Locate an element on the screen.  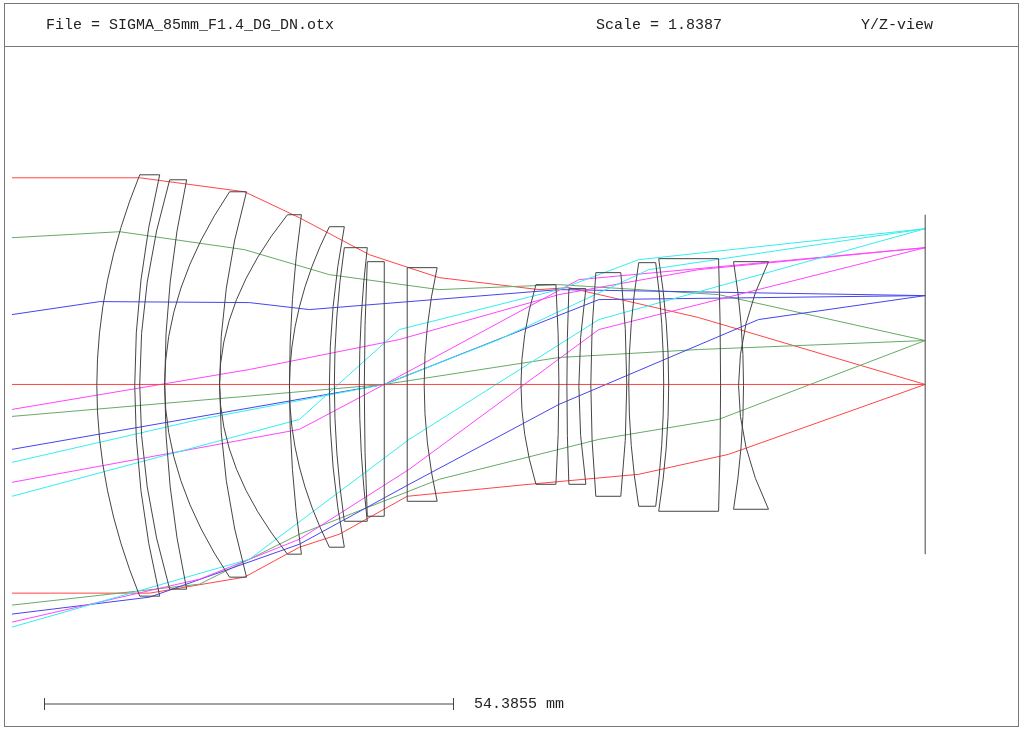
view-label: Y/Z-view is located at coordinates (897, 25).